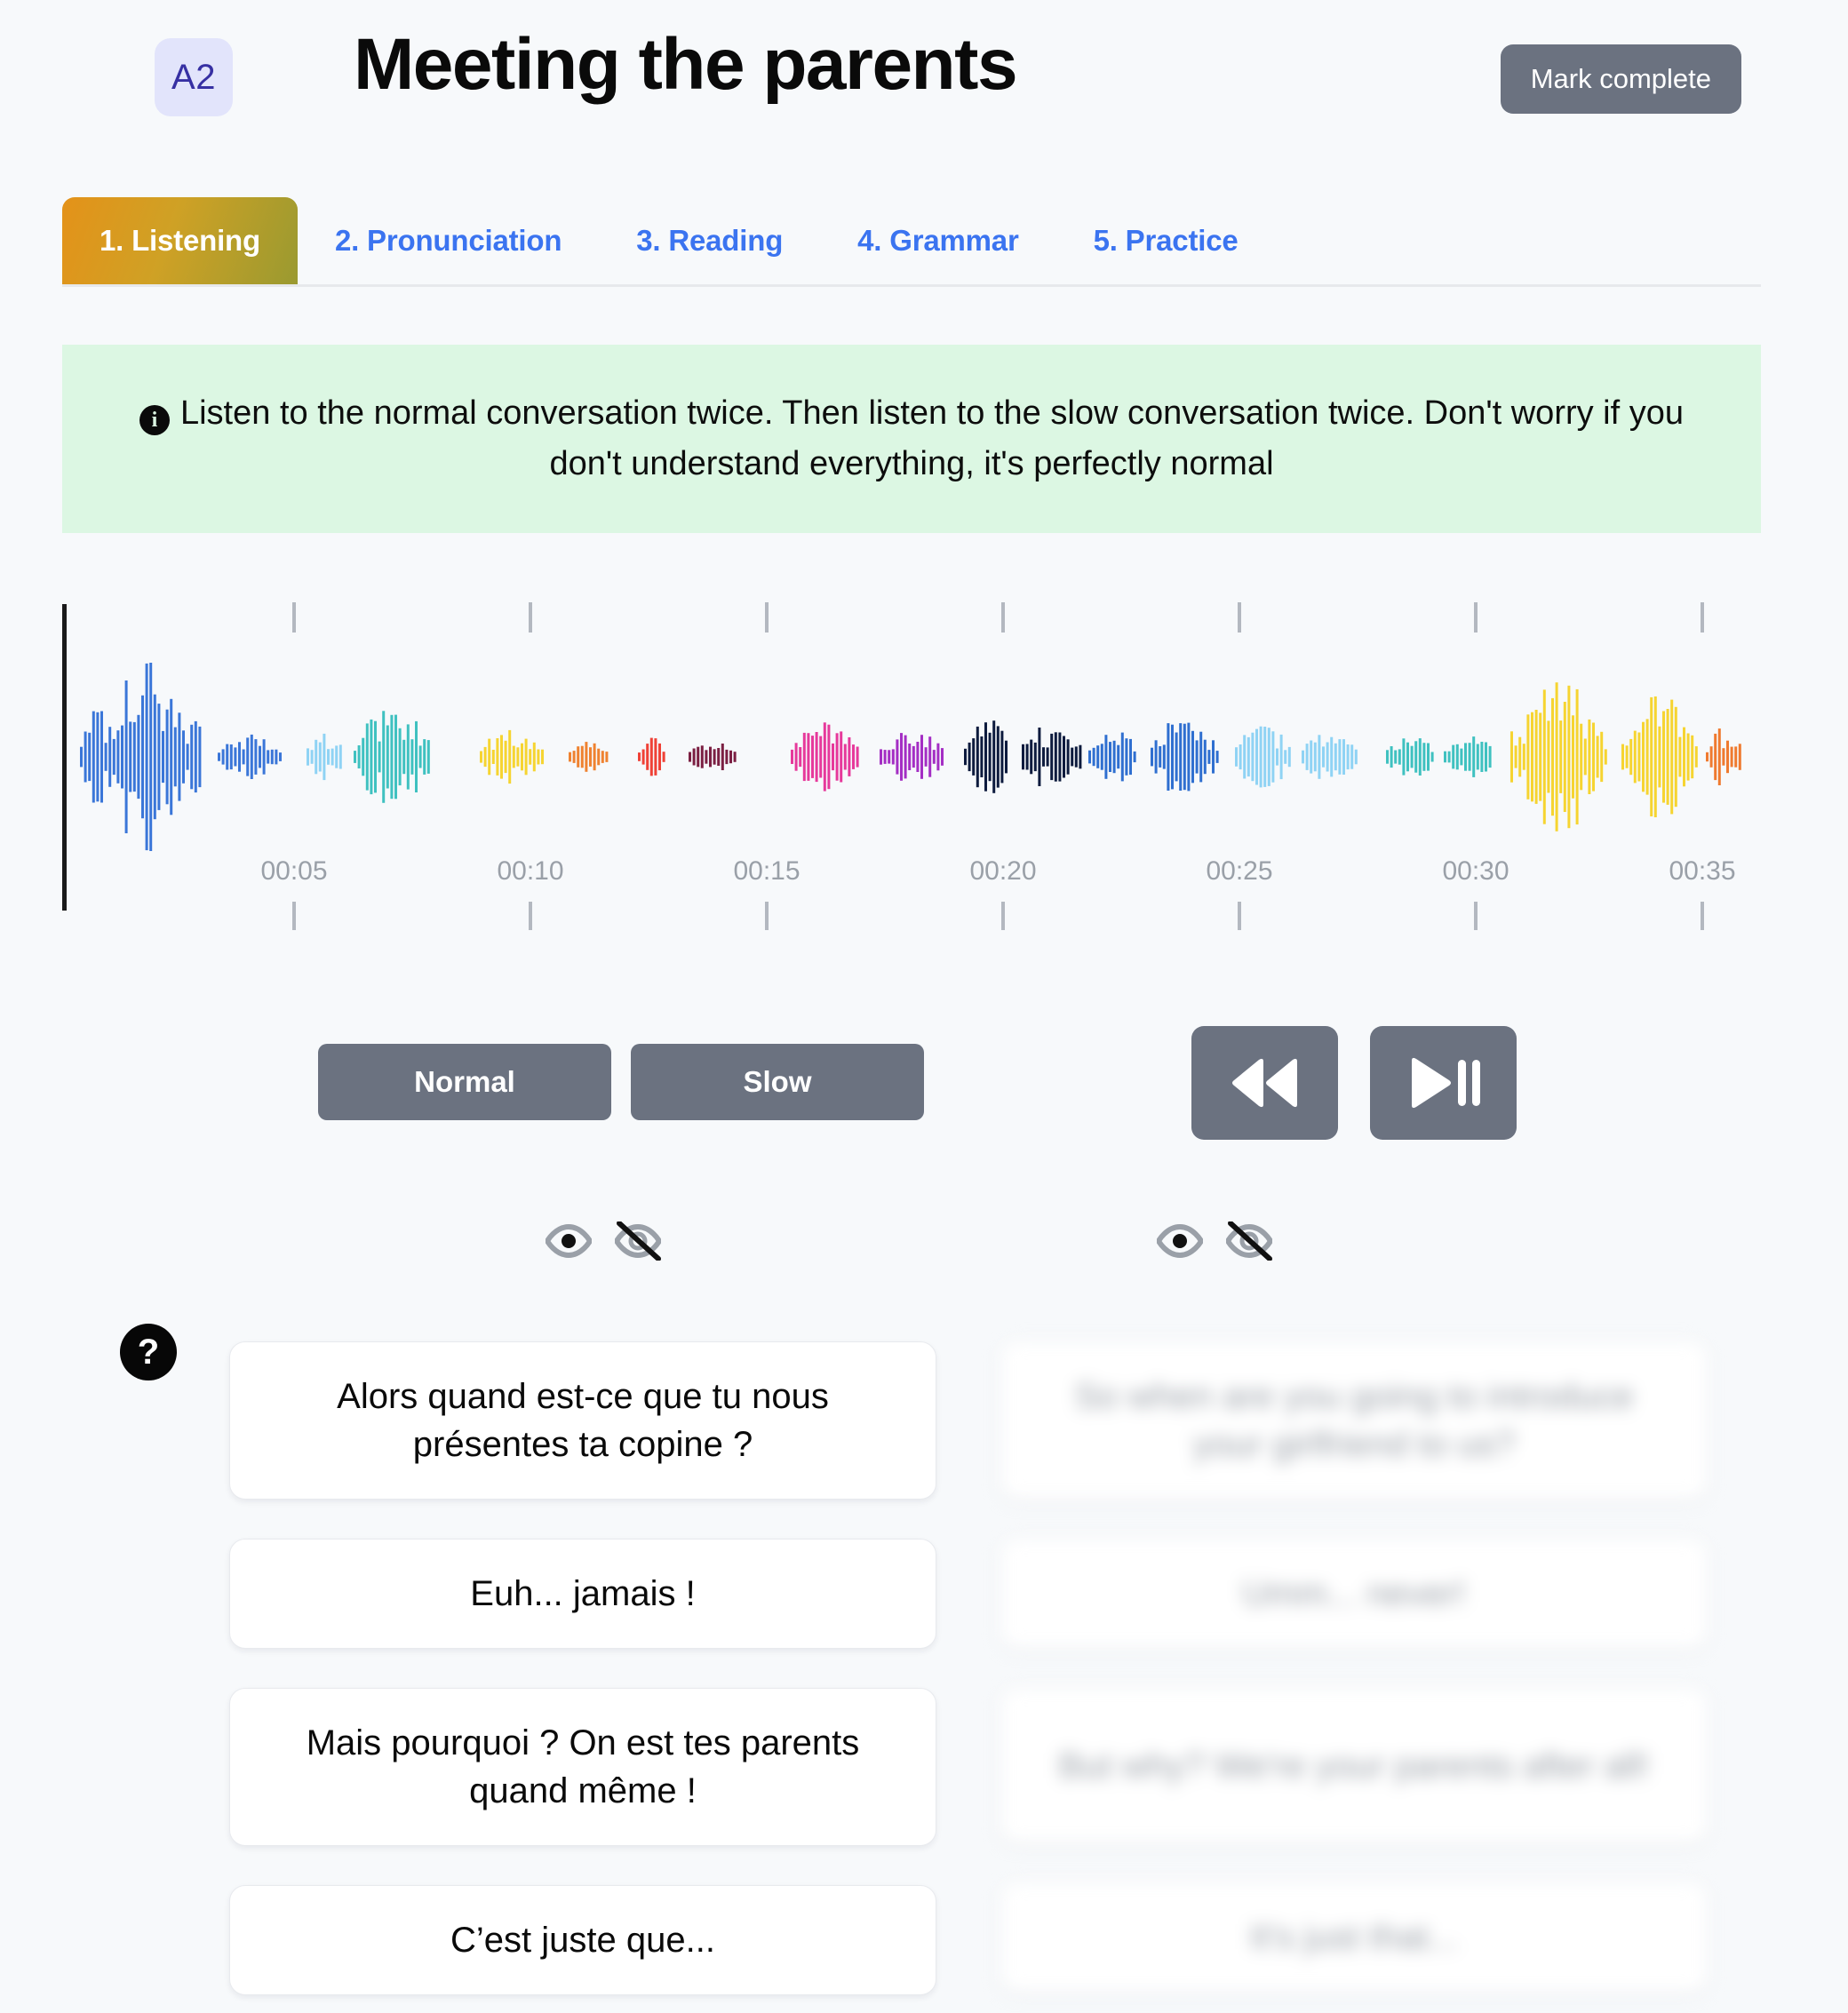 The width and height of the screenshot is (1848, 2013). What do you see at coordinates (194, 77) in the screenshot?
I see `level-badge: A2` at bounding box center [194, 77].